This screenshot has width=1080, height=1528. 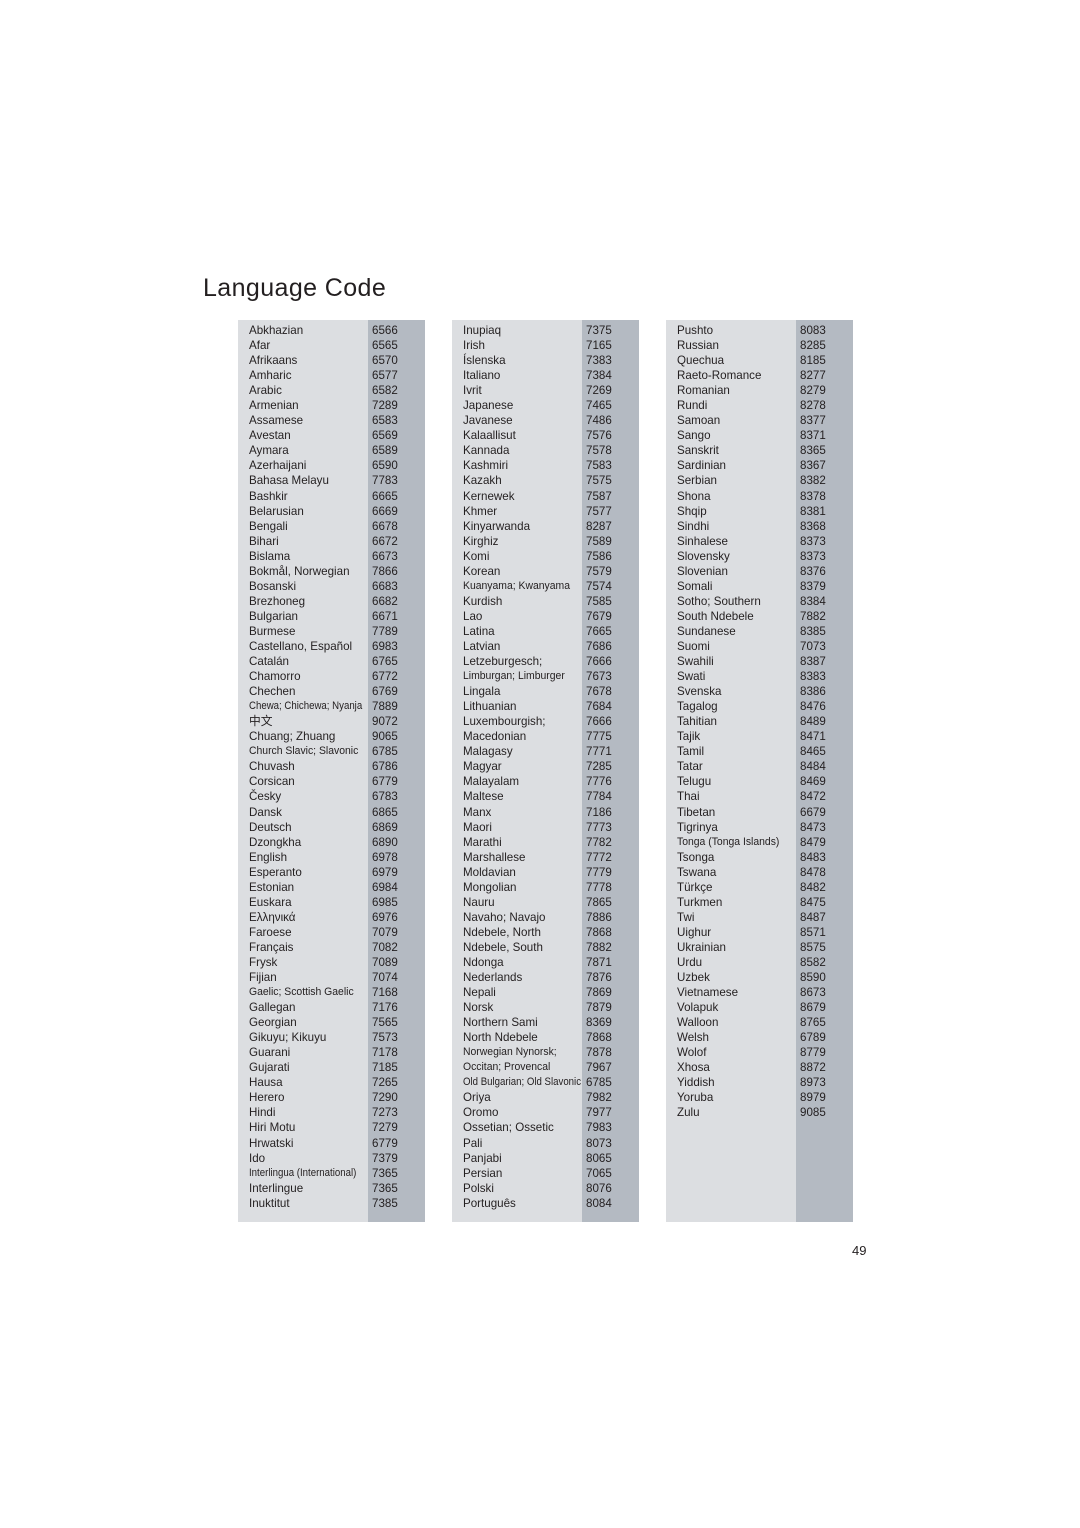 What do you see at coordinates (476, 556) in the screenshot?
I see `language-name: Komi` at bounding box center [476, 556].